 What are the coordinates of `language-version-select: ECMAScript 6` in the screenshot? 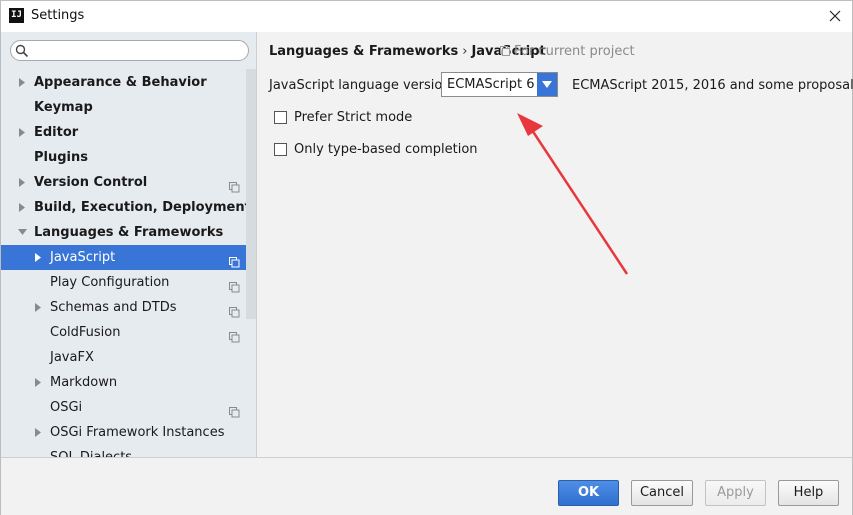 It's located at (499, 84).